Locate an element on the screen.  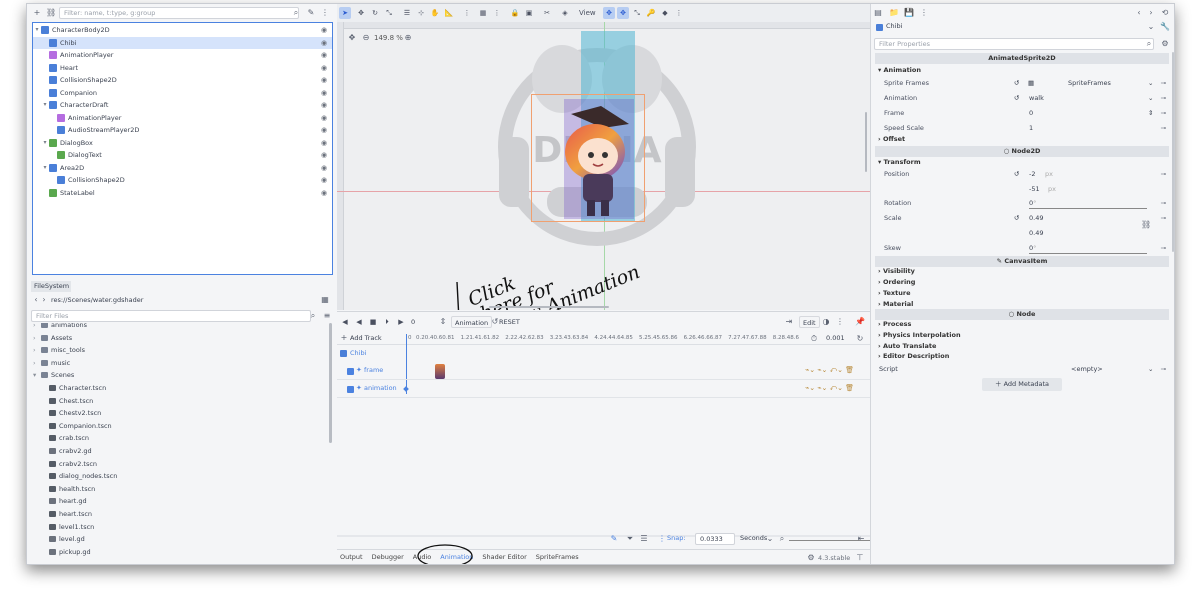
viewport-hscrollbar is located at coordinates (549, 307).